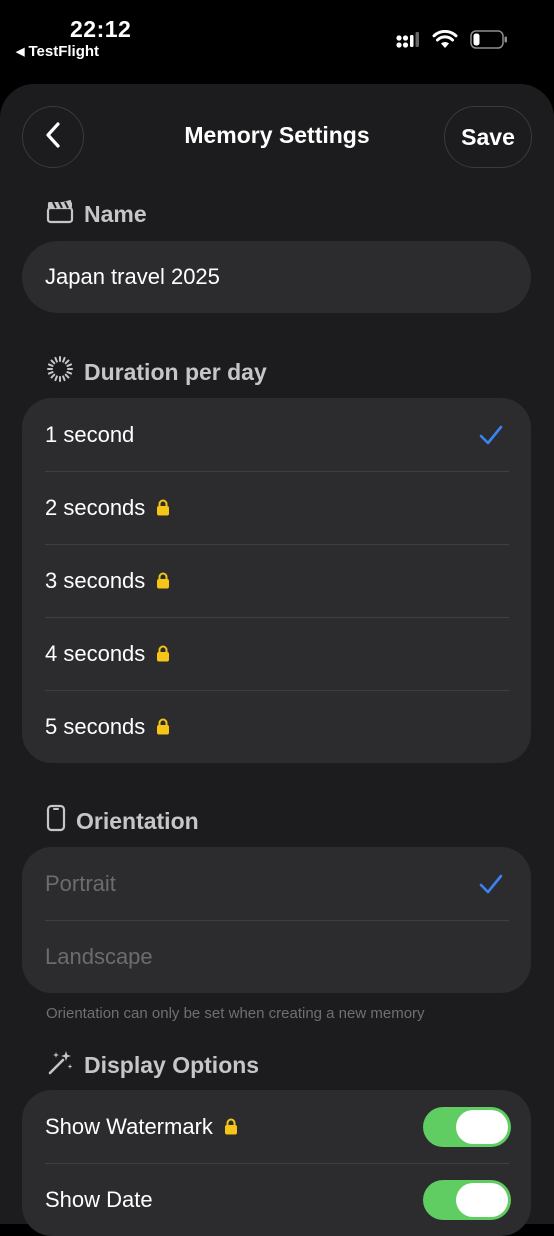  I want to click on orientation-section-header: Orientation, so click(122, 821).